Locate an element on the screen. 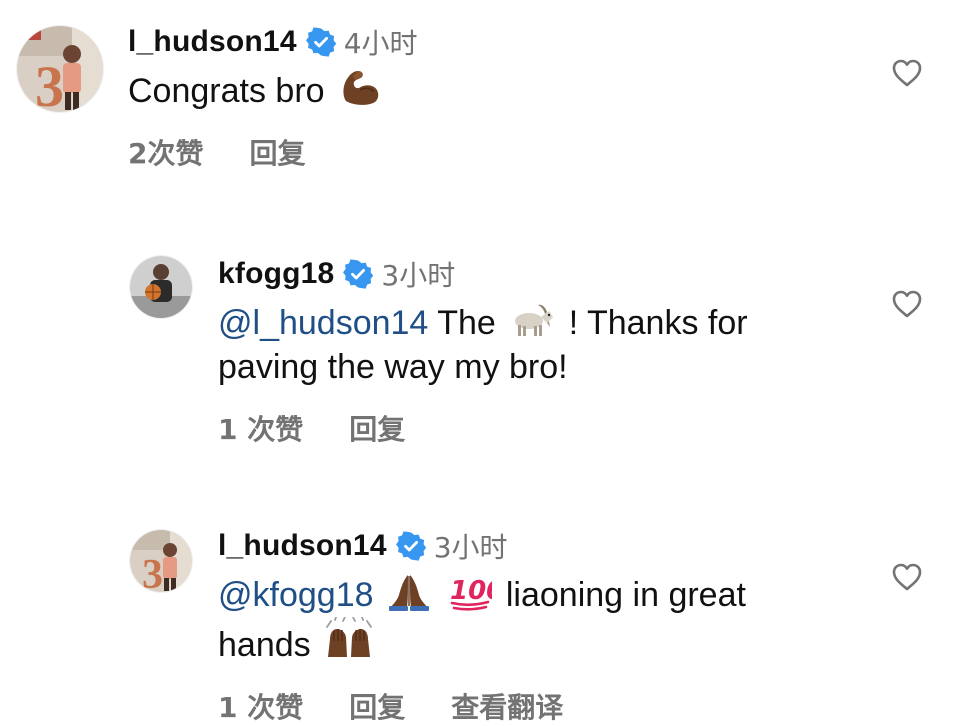  comment-username: kfogg18 is located at coordinates (276, 274).